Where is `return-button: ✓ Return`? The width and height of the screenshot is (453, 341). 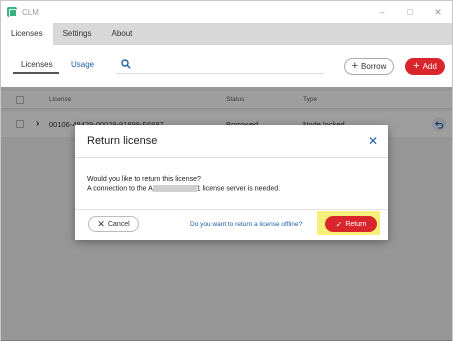
return-button: ✓ Return is located at coordinates (351, 224).